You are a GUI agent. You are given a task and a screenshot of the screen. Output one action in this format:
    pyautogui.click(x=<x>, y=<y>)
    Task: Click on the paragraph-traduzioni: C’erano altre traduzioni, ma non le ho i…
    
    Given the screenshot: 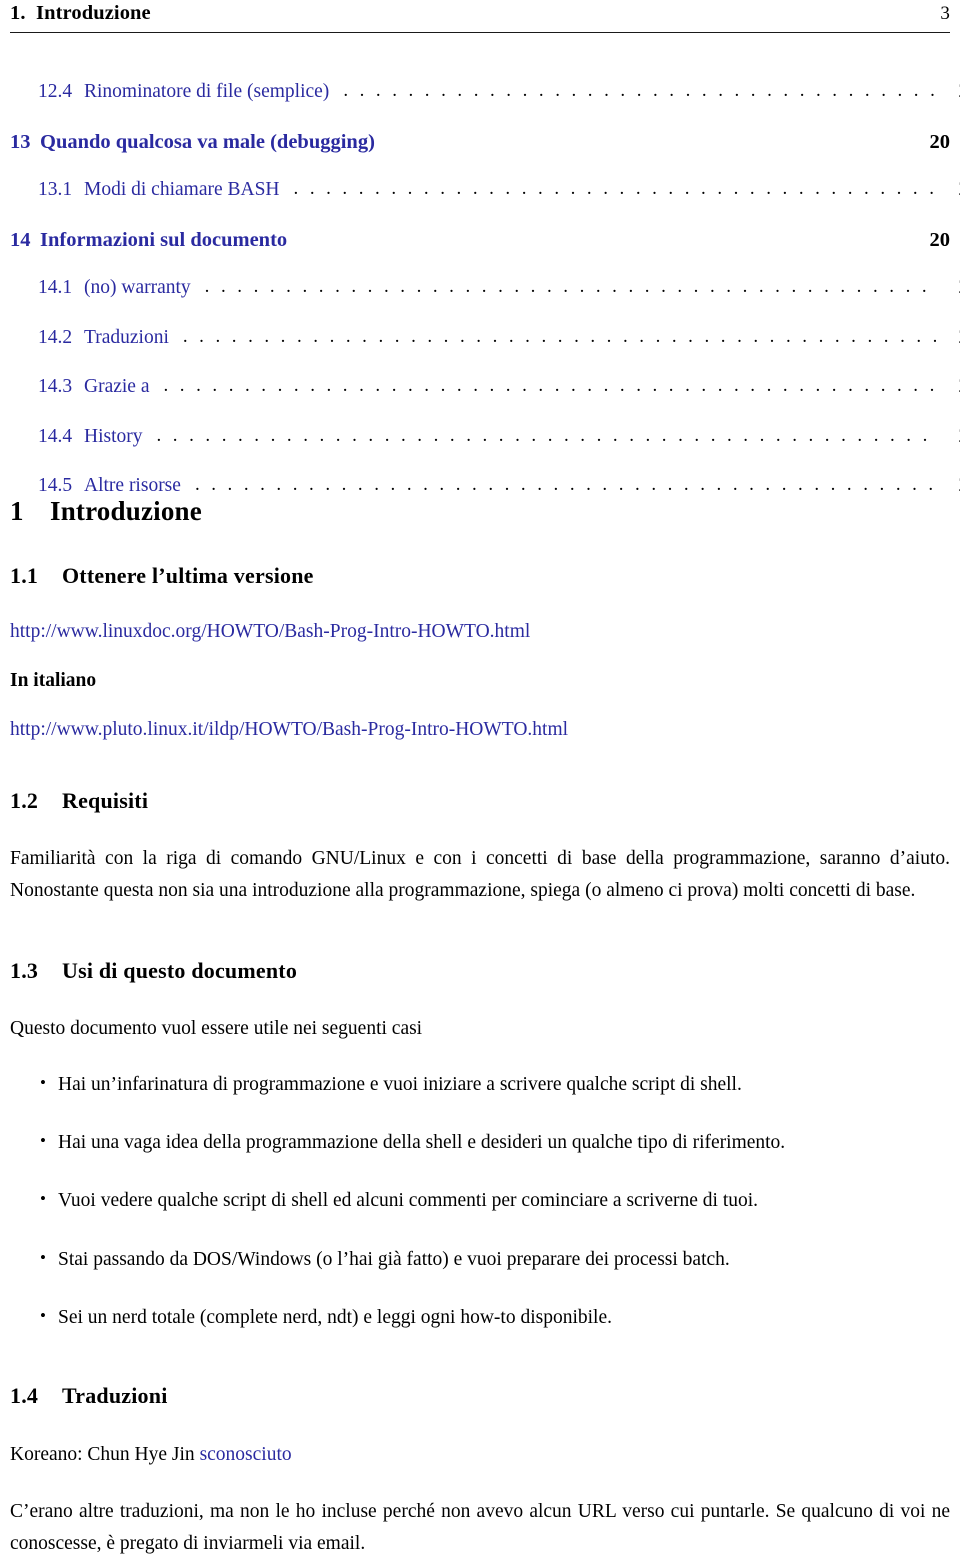 What is the action you would take?
    pyautogui.click(x=480, y=1527)
    